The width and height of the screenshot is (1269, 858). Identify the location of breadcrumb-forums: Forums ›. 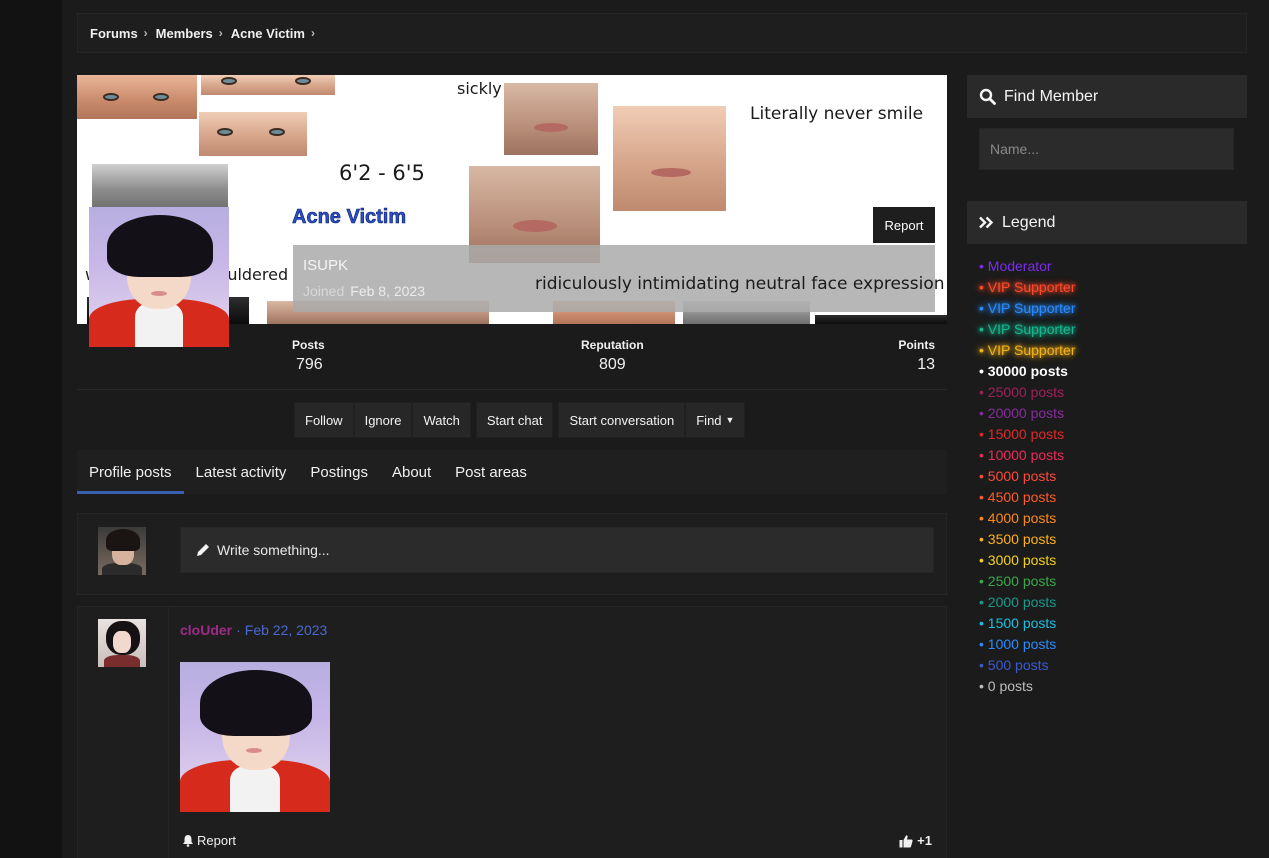
(119, 33).